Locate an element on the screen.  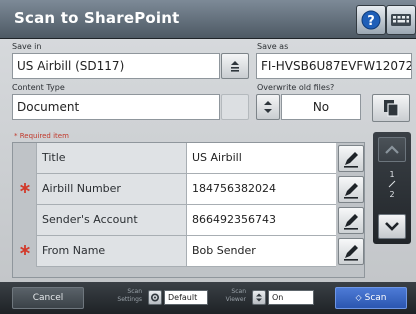
scan-button-label: Scan is located at coordinates (375, 298).